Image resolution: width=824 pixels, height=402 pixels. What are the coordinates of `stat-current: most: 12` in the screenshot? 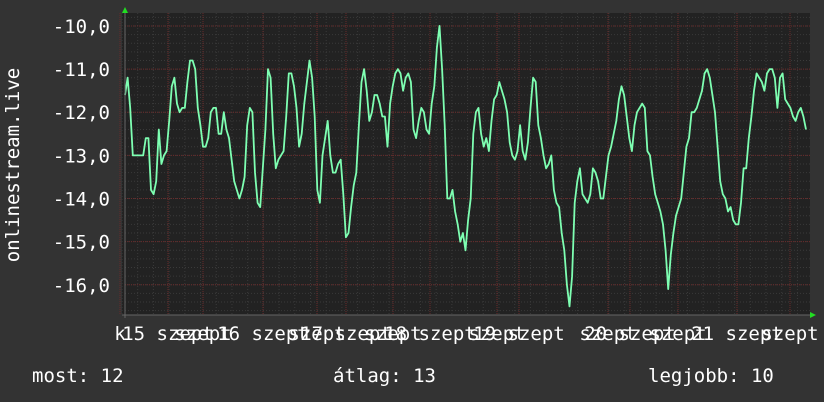 It's located at (78, 376).